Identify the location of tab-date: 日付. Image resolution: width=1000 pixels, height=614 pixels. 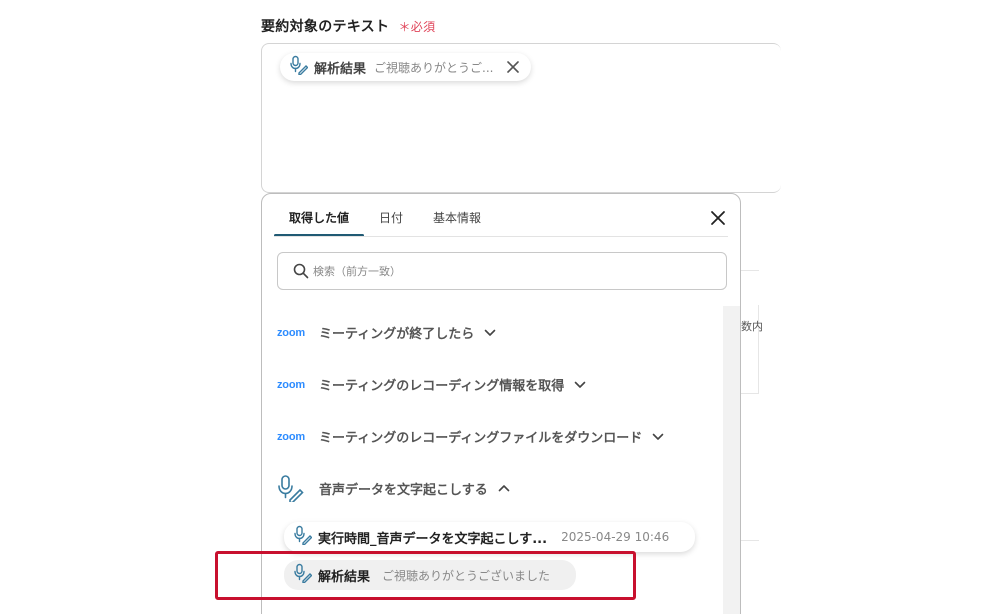
(391, 215).